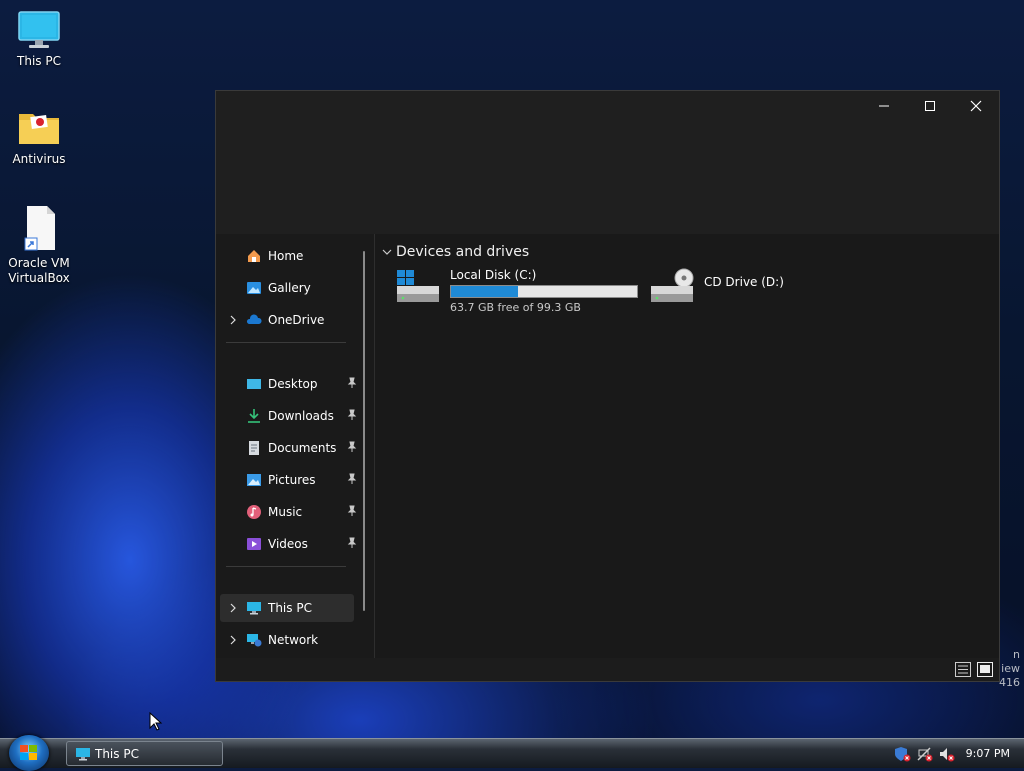 This screenshot has width=1024, height=771. What do you see at coordinates (515, 307) in the screenshot?
I see `drive-free-space: 63.7 GB free of 99.3 GB` at bounding box center [515, 307].